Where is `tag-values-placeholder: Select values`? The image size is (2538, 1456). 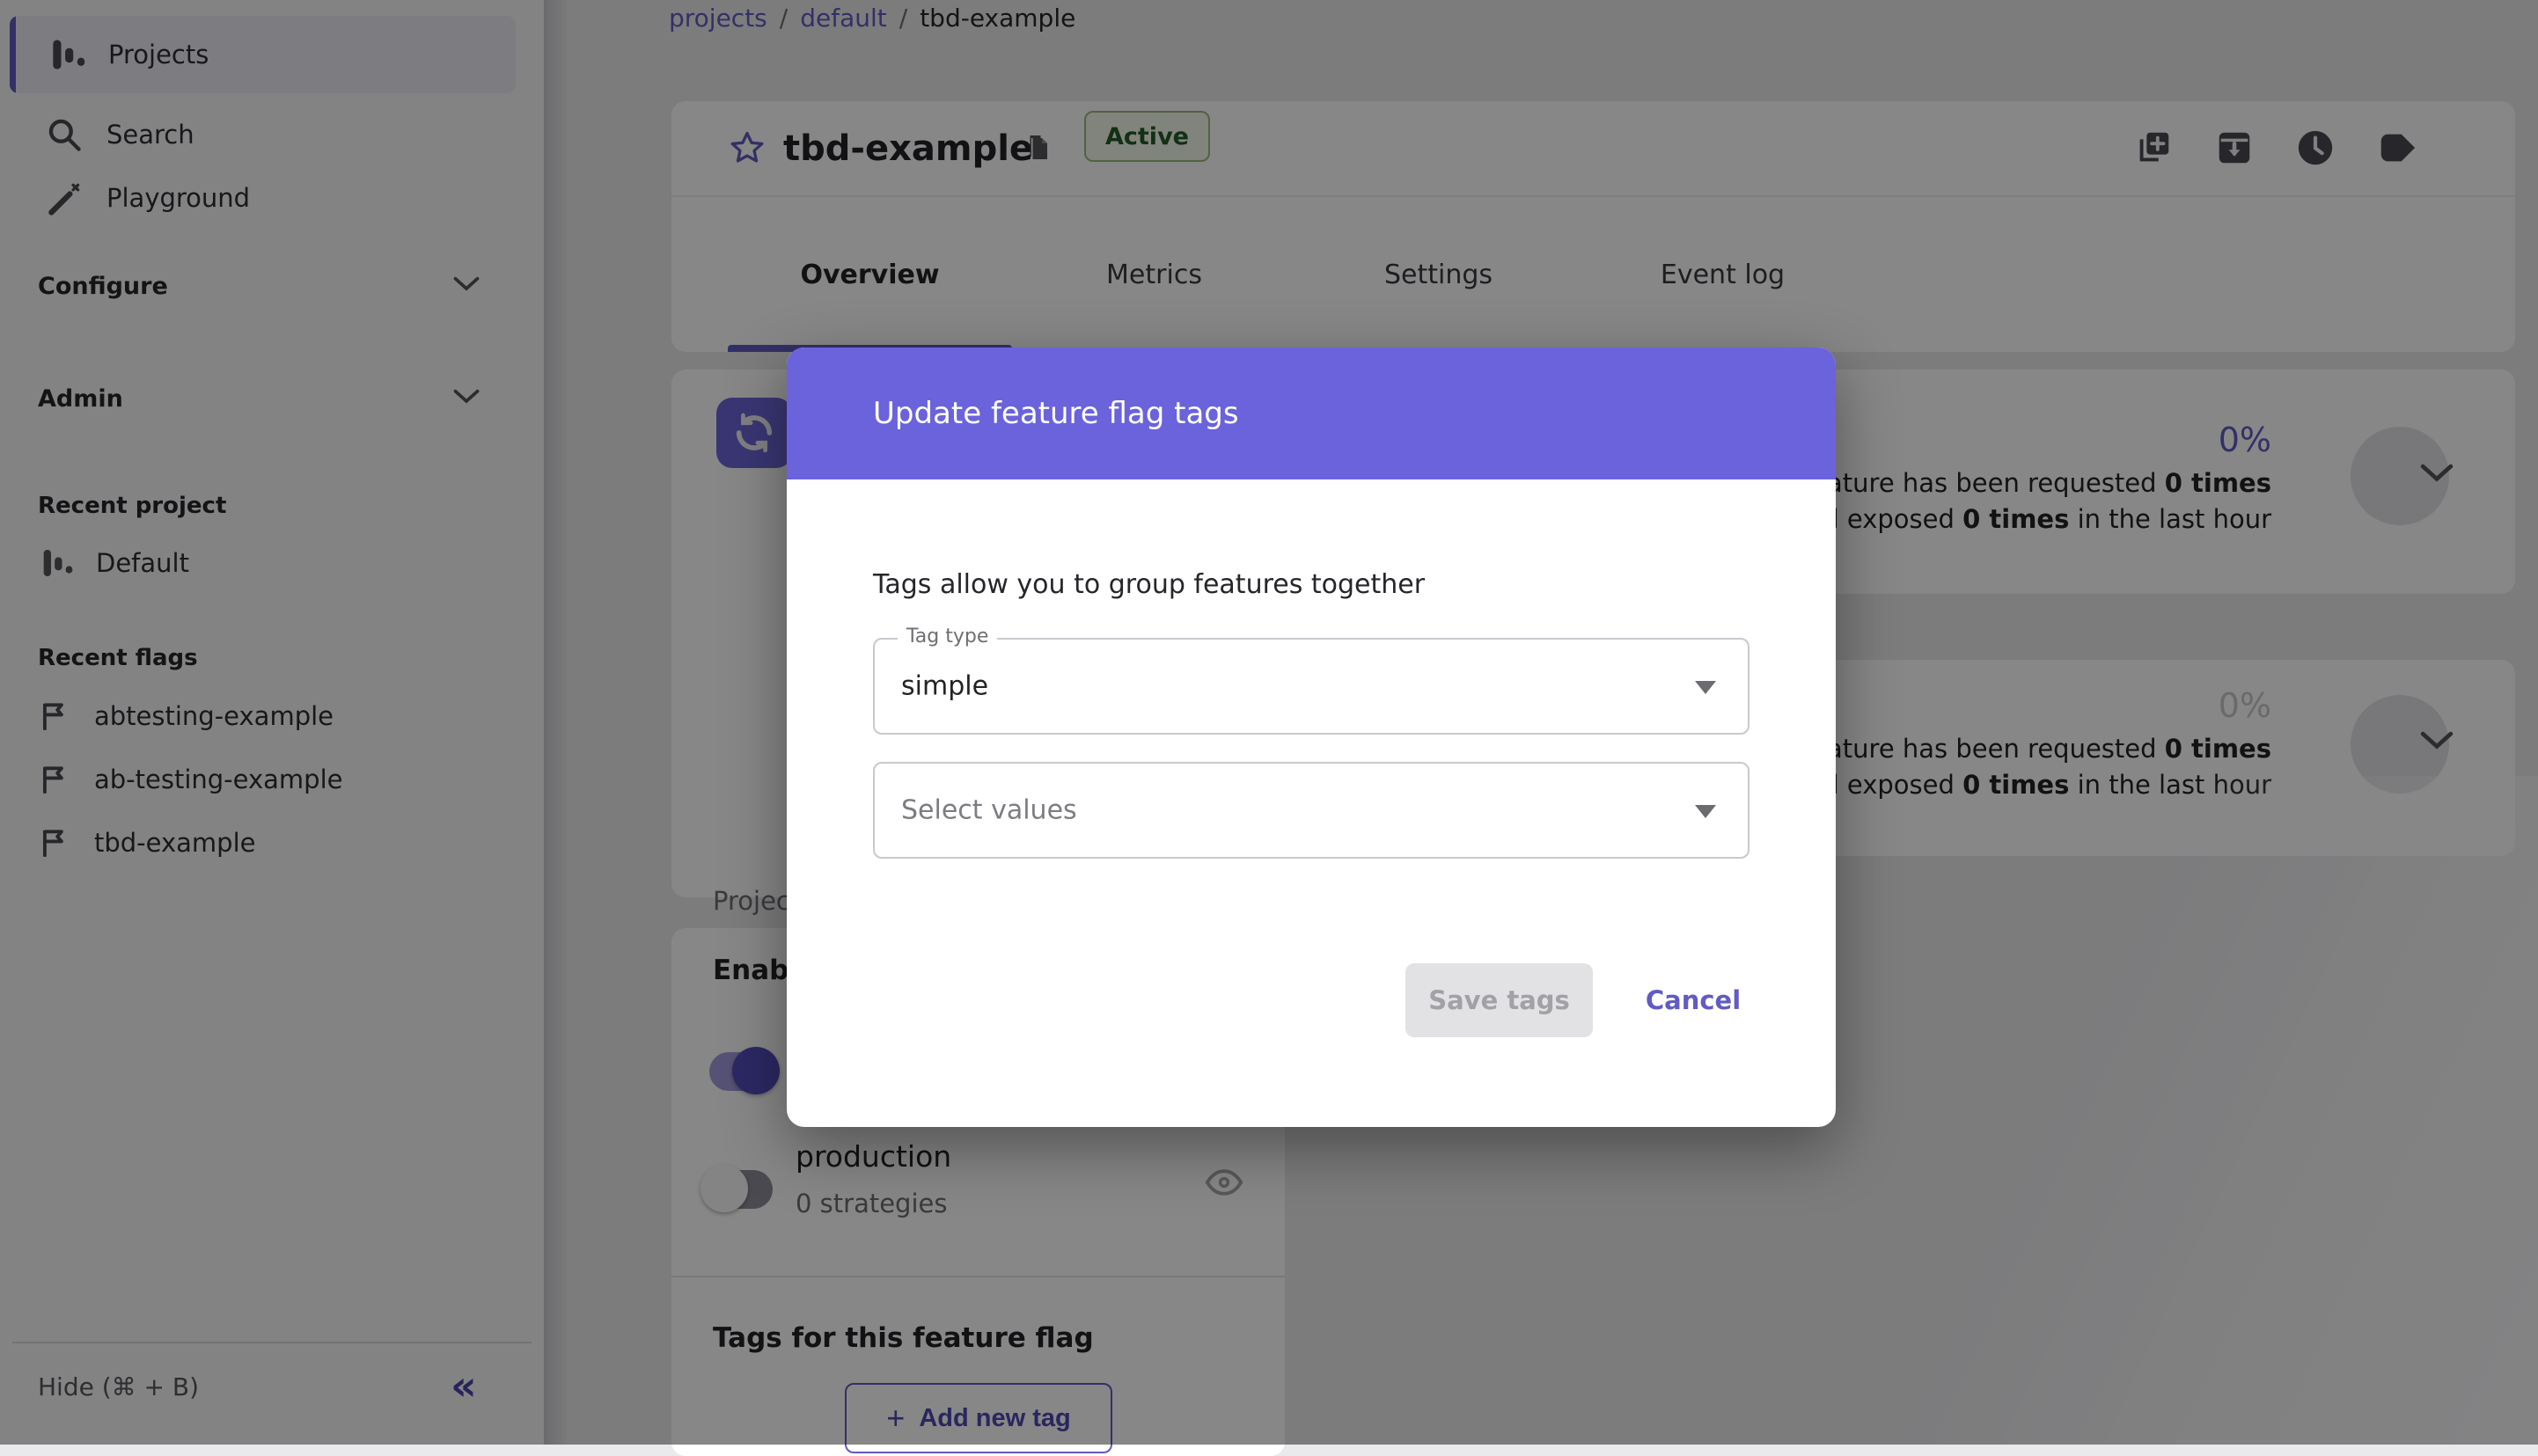 tag-values-placeholder: Select values is located at coordinates (989, 810).